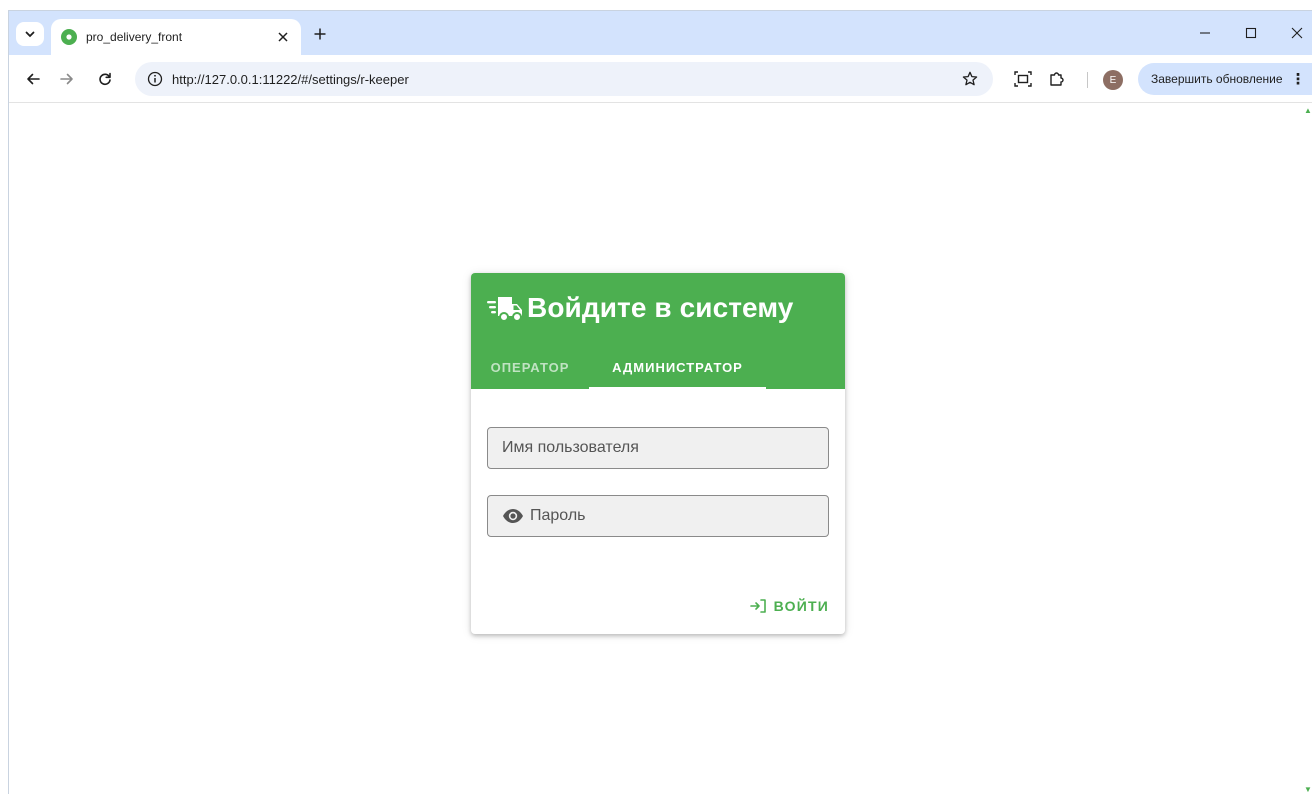  What do you see at coordinates (513, 516) in the screenshot?
I see `eye-icon` at bounding box center [513, 516].